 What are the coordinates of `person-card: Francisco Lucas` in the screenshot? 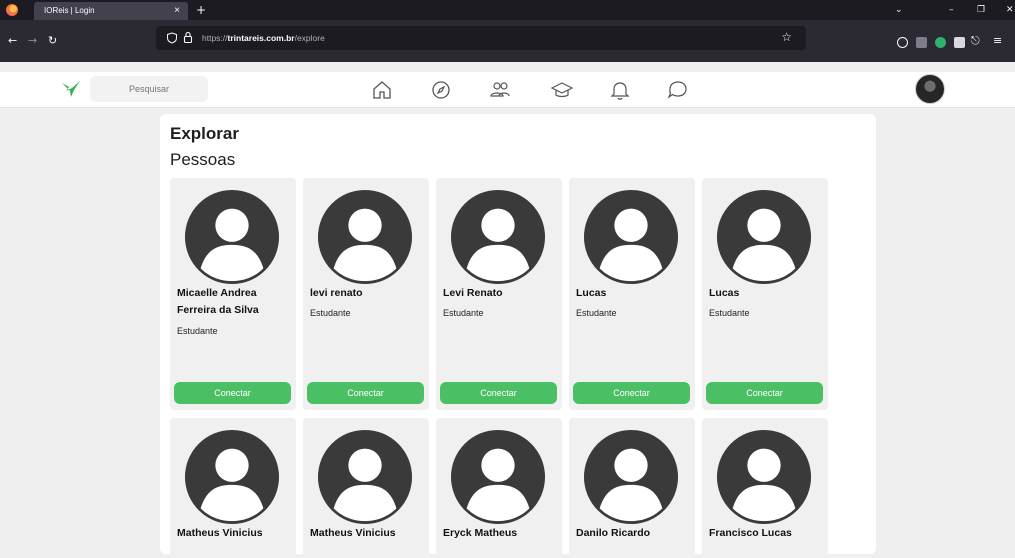 It's located at (765, 488).